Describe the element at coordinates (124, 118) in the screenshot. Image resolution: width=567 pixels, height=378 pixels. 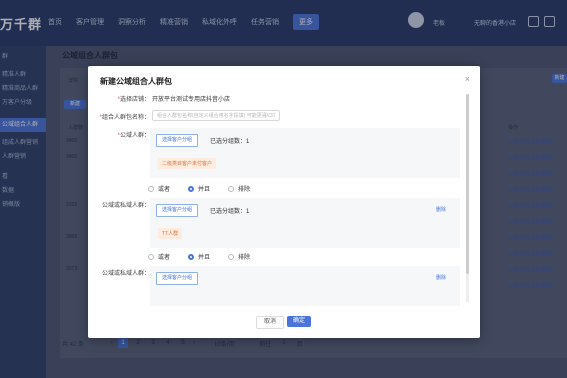
I see `name-label: *组合人群包名称：` at that location.